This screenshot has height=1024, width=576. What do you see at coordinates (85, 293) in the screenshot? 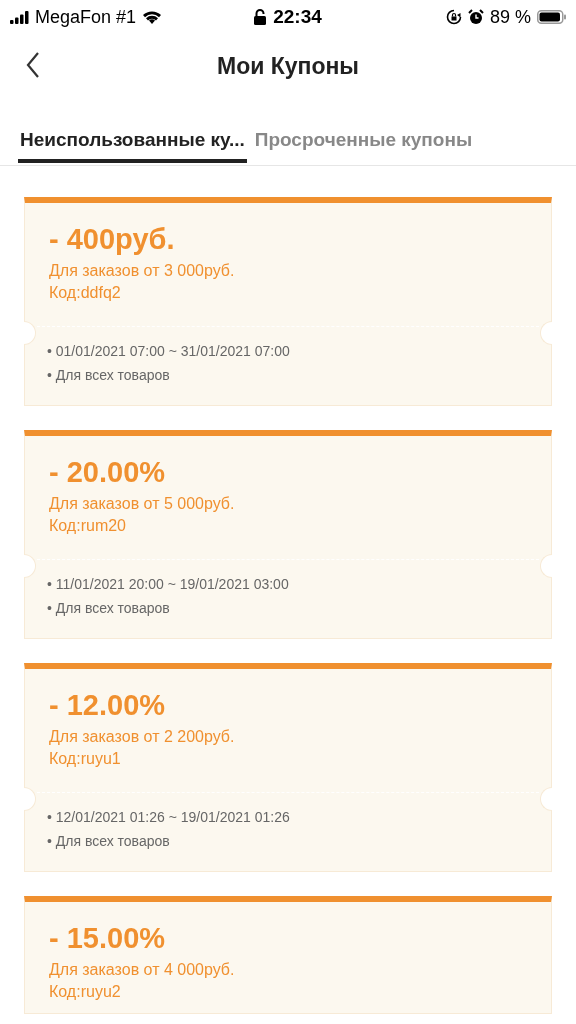
I see `coupon-code: Код:ddfq2` at bounding box center [85, 293].